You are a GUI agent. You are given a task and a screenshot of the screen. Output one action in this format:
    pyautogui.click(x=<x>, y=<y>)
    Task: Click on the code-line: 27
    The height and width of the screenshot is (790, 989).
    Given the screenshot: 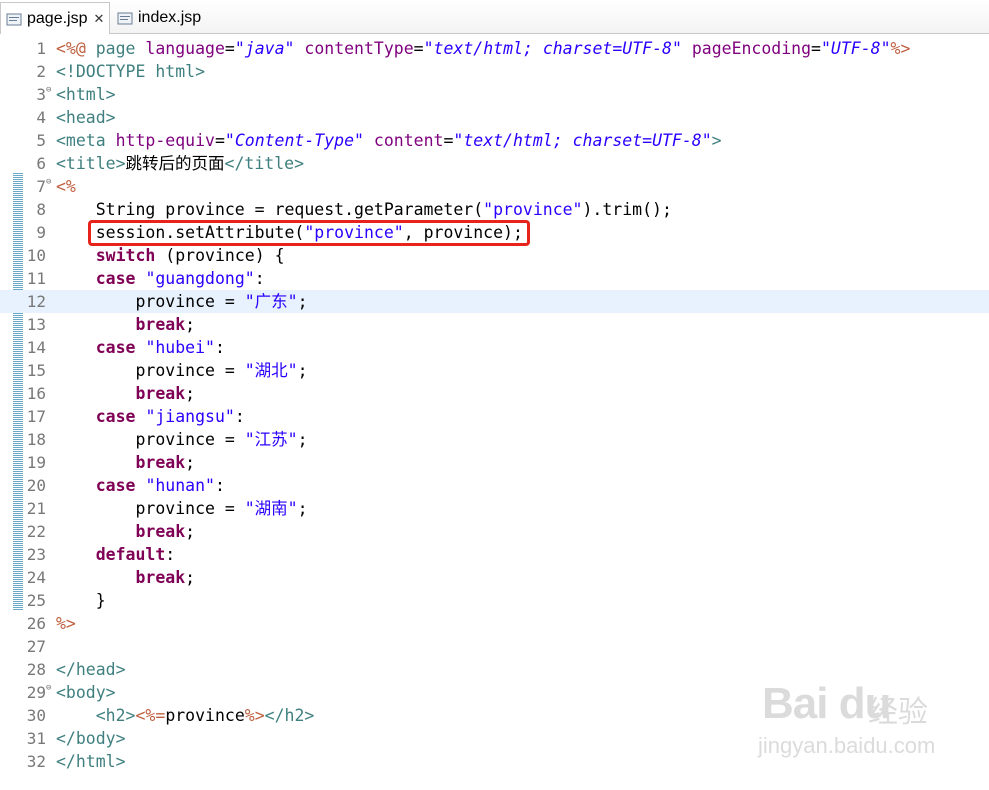 What is the action you would take?
    pyautogui.click(x=494, y=646)
    